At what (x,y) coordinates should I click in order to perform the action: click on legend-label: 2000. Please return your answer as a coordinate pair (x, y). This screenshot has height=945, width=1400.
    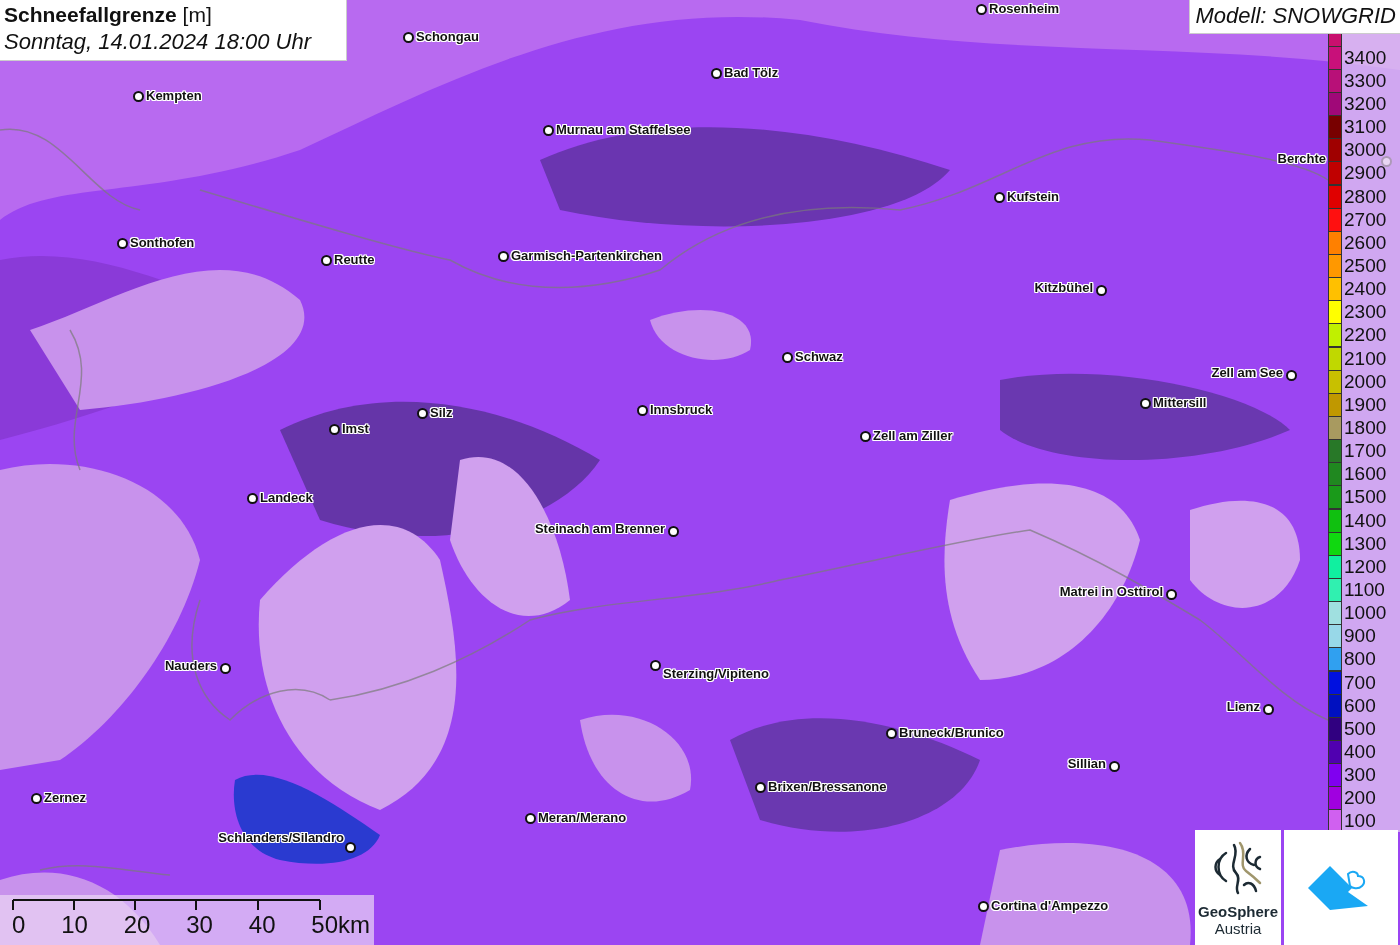
    Looking at the image, I should click on (1365, 381).